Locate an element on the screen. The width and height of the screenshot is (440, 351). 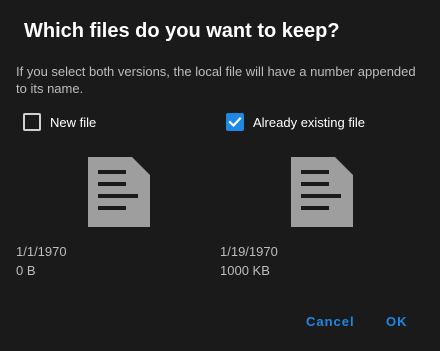
existing-file-checkbox is located at coordinates (235, 122).